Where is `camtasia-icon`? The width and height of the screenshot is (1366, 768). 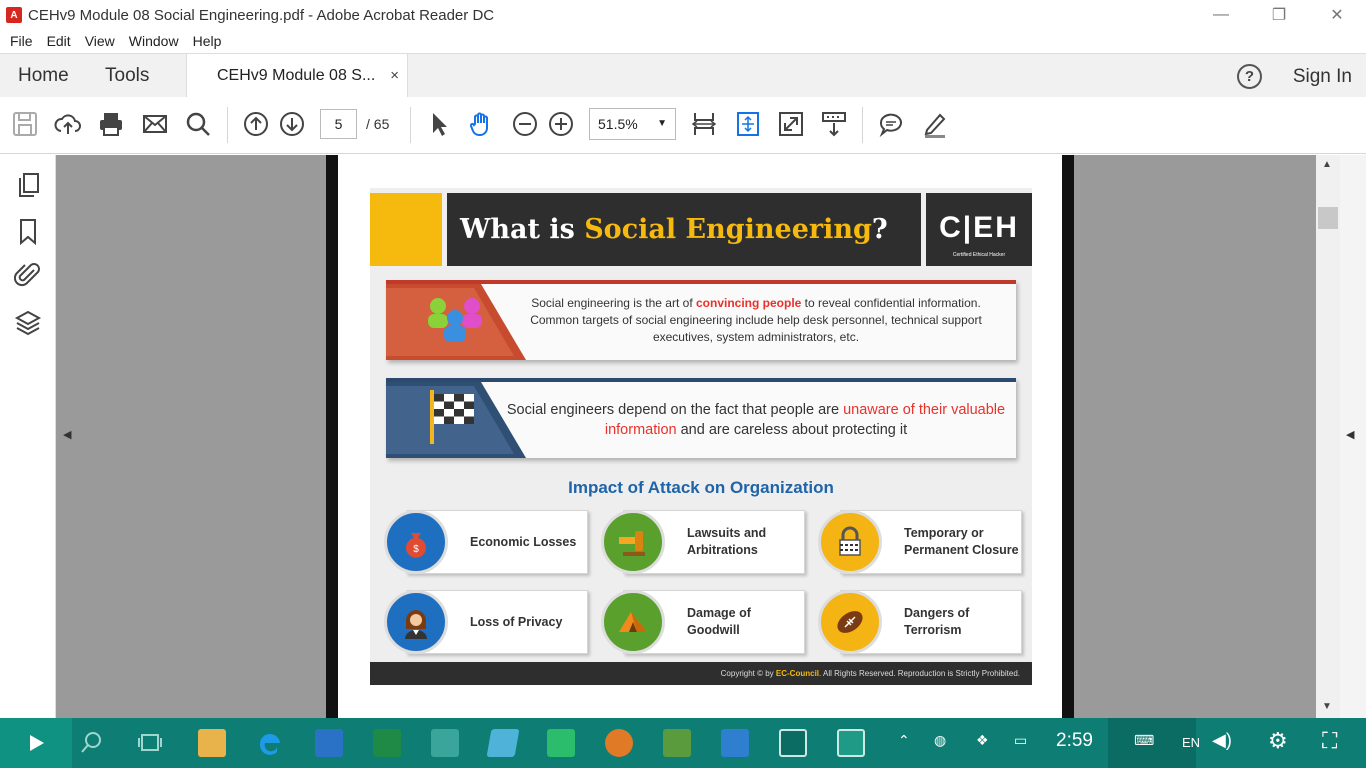
camtasia-icon is located at coordinates (561, 743).